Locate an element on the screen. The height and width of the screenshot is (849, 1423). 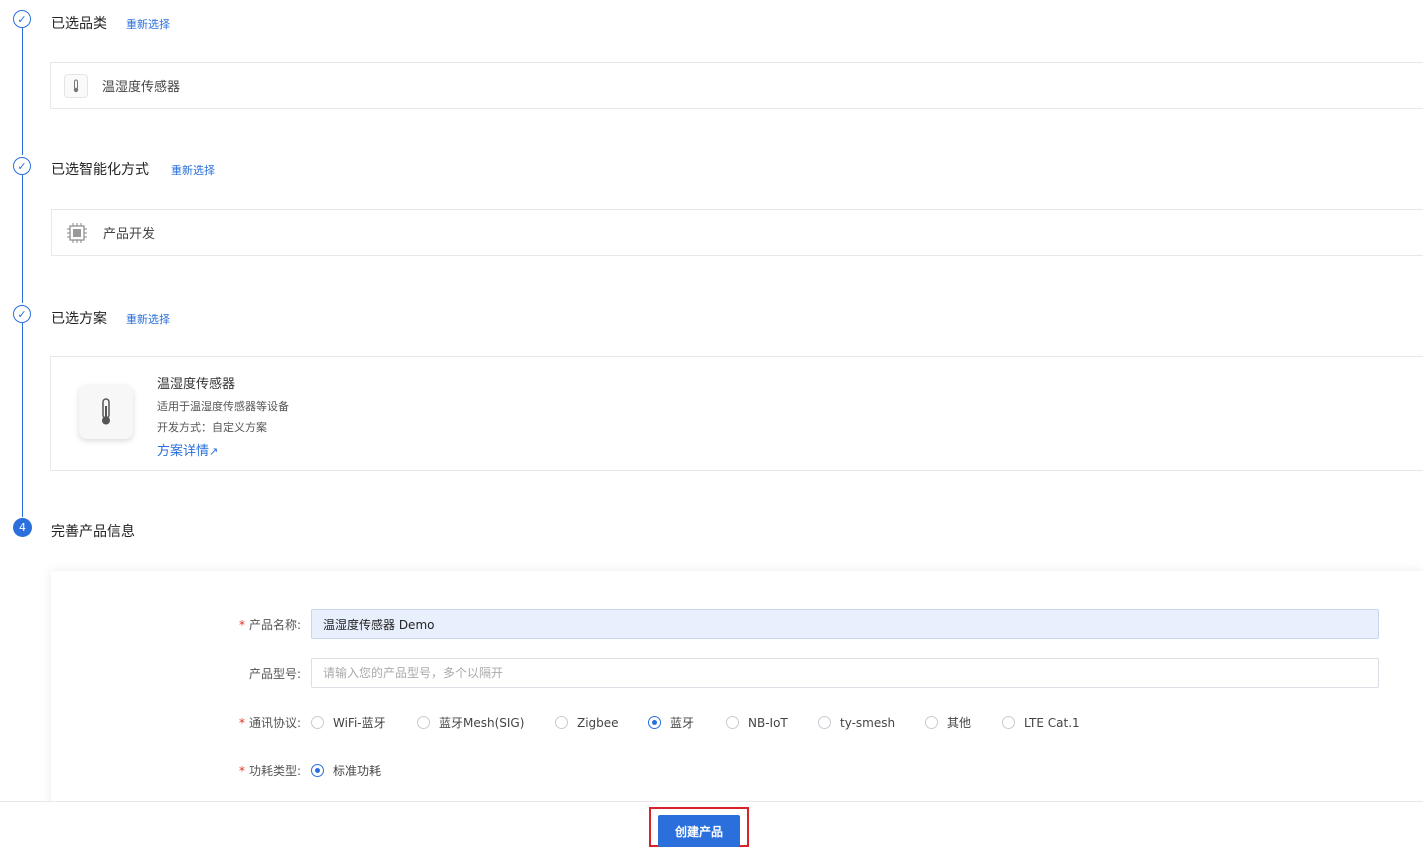
form-row-model: 产品型号: is located at coordinates (737, 673).